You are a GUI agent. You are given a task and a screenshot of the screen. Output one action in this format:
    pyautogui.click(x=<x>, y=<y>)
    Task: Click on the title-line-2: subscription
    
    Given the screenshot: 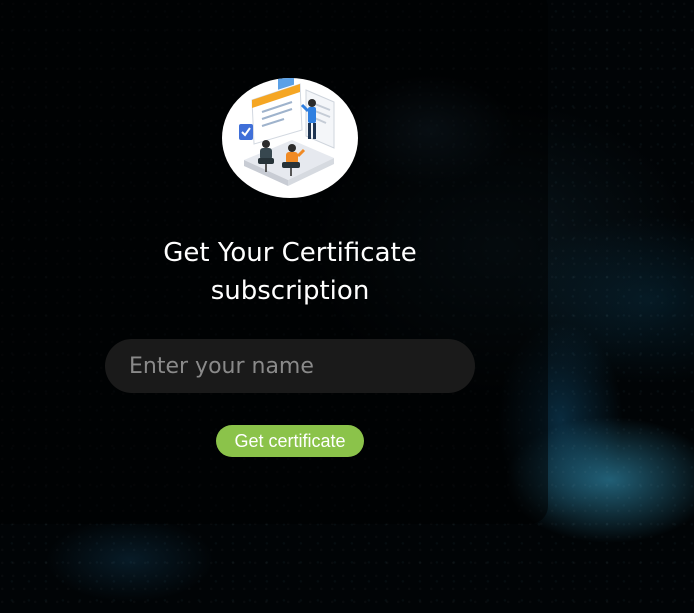 What is the action you would take?
    pyautogui.click(x=290, y=291)
    